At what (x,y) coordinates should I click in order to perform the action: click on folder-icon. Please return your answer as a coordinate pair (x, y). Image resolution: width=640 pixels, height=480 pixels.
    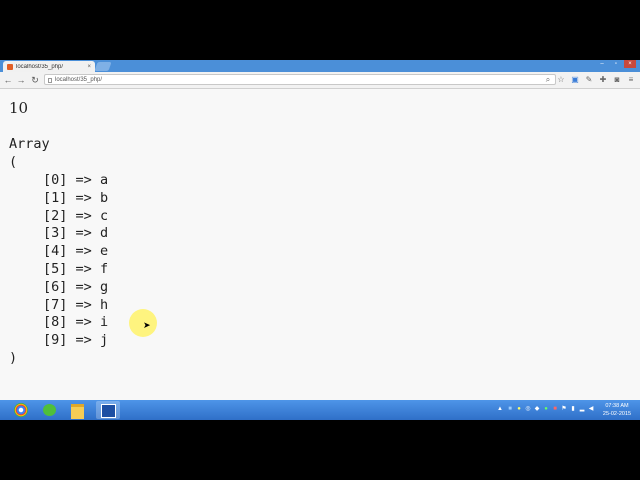
    Looking at the image, I should click on (77, 411).